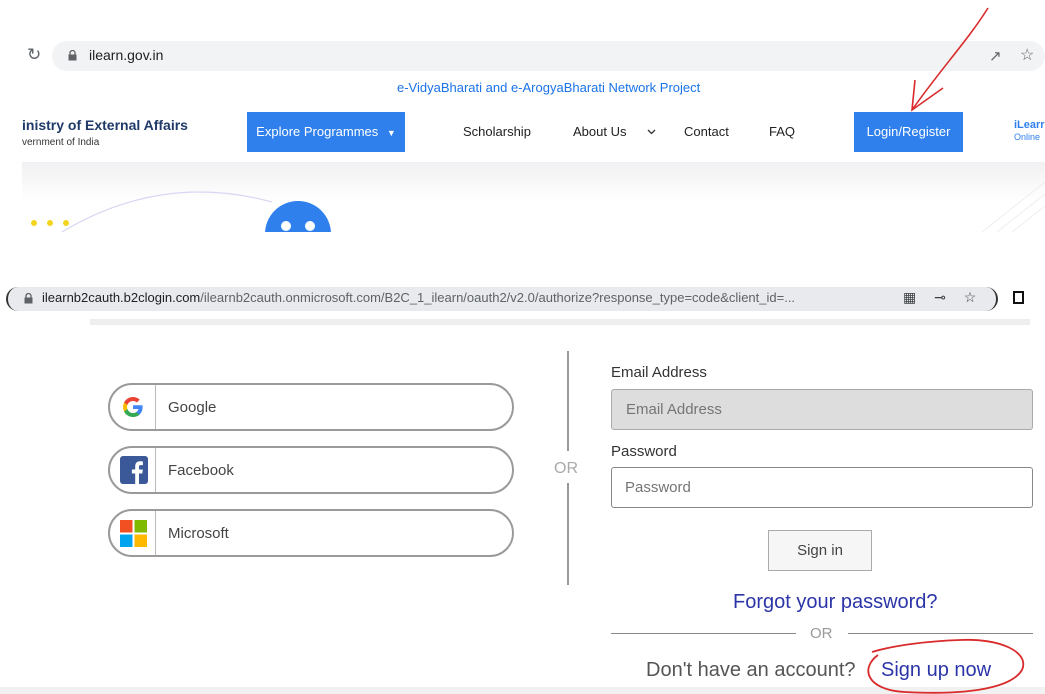  What do you see at coordinates (703, 633) in the screenshot?
I see `or-divider-line-left` at bounding box center [703, 633].